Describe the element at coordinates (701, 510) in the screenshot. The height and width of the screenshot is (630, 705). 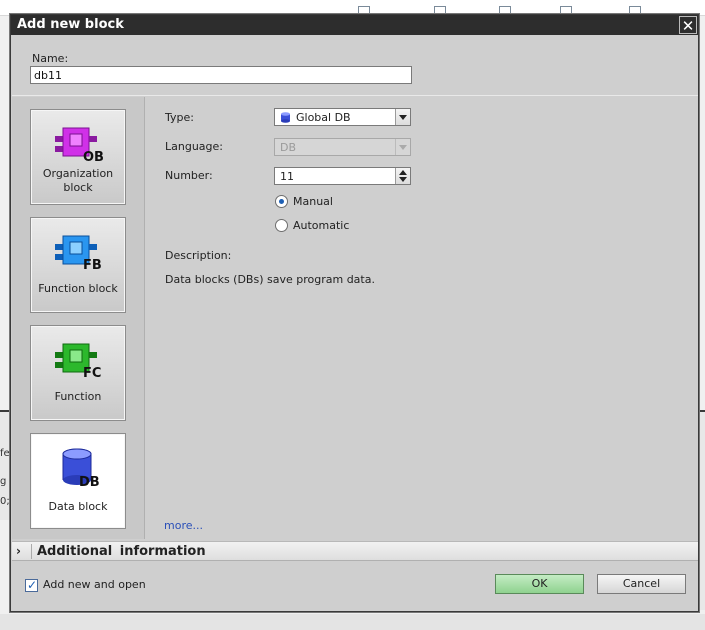
I see `background-right-panel` at that location.